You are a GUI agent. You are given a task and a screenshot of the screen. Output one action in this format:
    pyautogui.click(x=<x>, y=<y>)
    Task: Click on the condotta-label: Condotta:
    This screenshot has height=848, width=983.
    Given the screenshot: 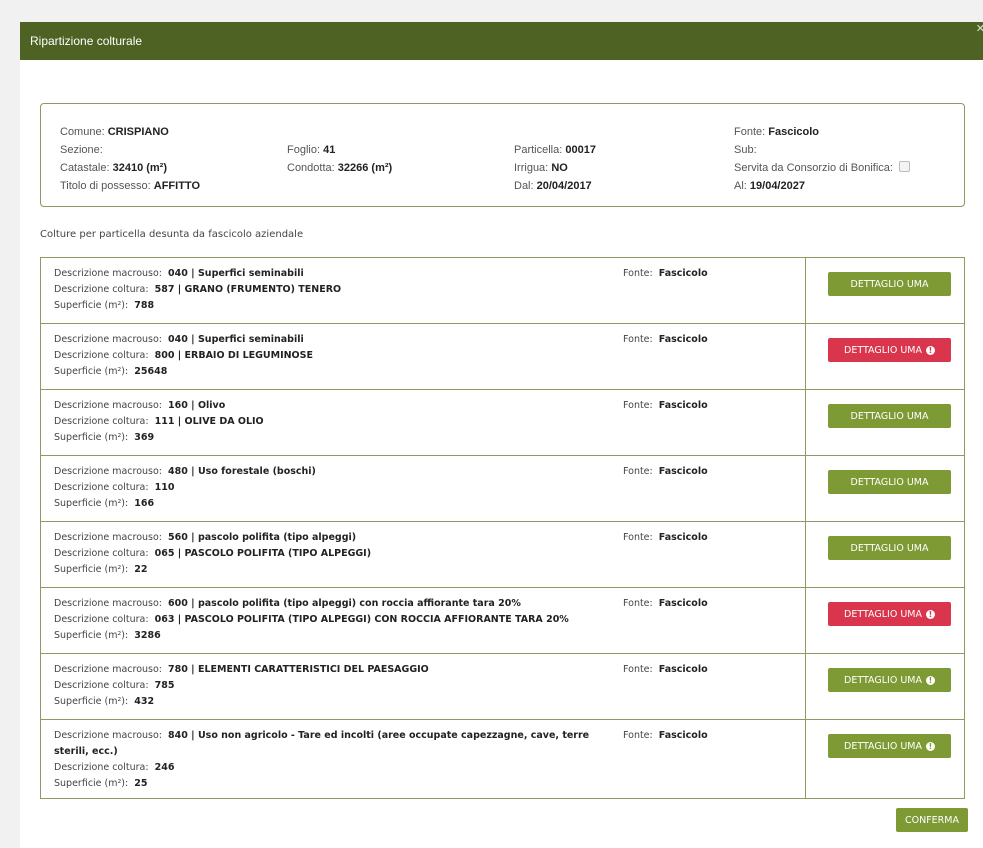 What is the action you would take?
    pyautogui.click(x=311, y=168)
    